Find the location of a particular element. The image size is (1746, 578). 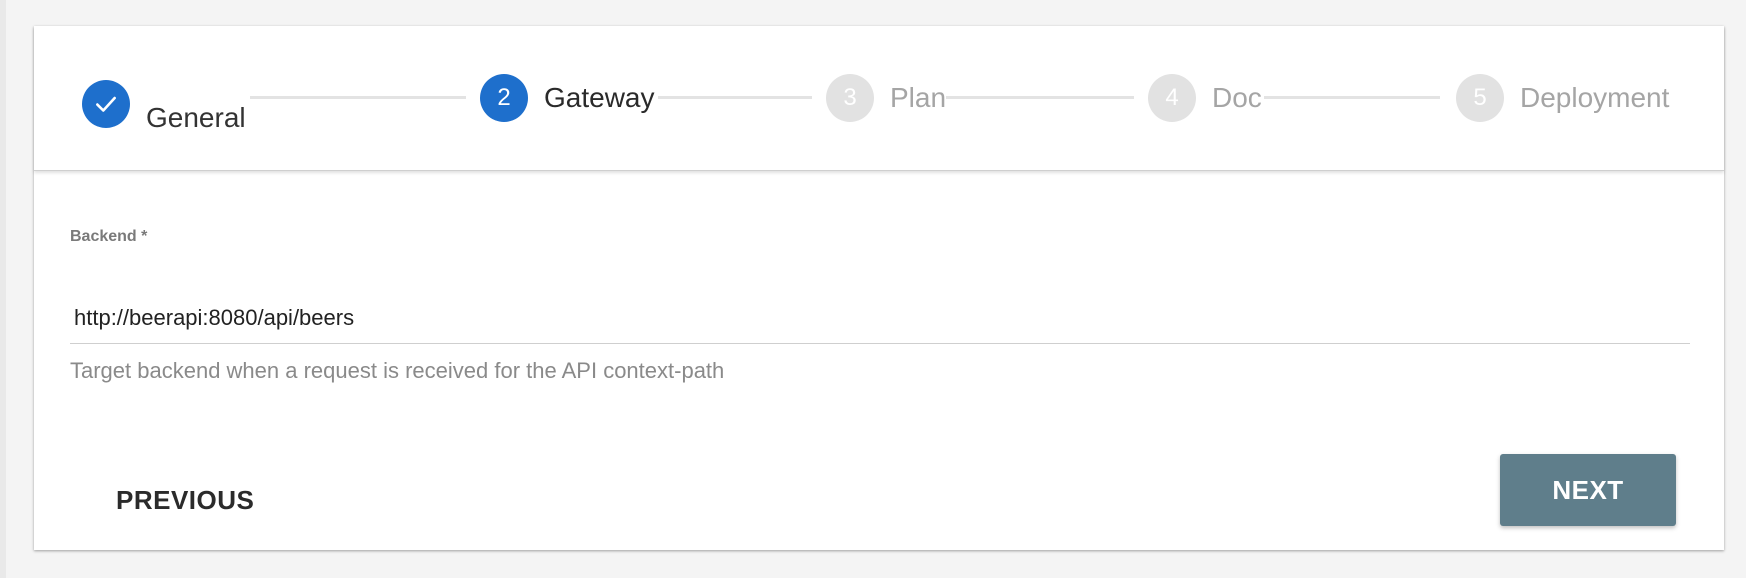

step-5-circle: 5 is located at coordinates (1480, 98).